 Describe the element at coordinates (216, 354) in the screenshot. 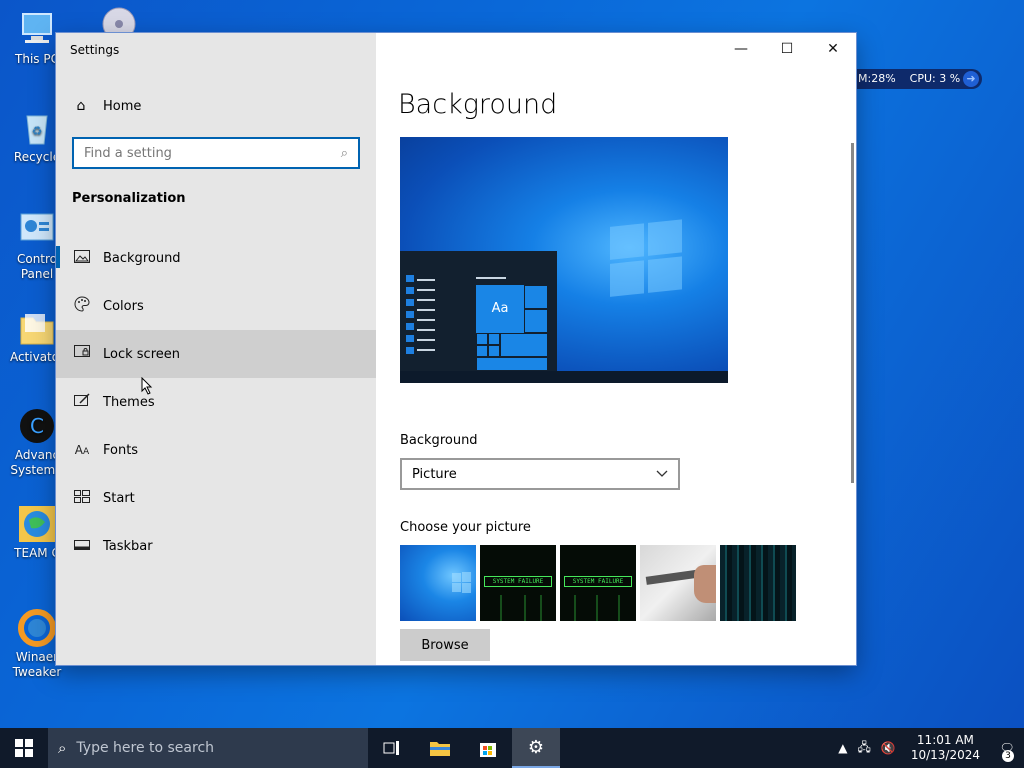

I see `nav-item-lock-screen: Lock screen` at that location.